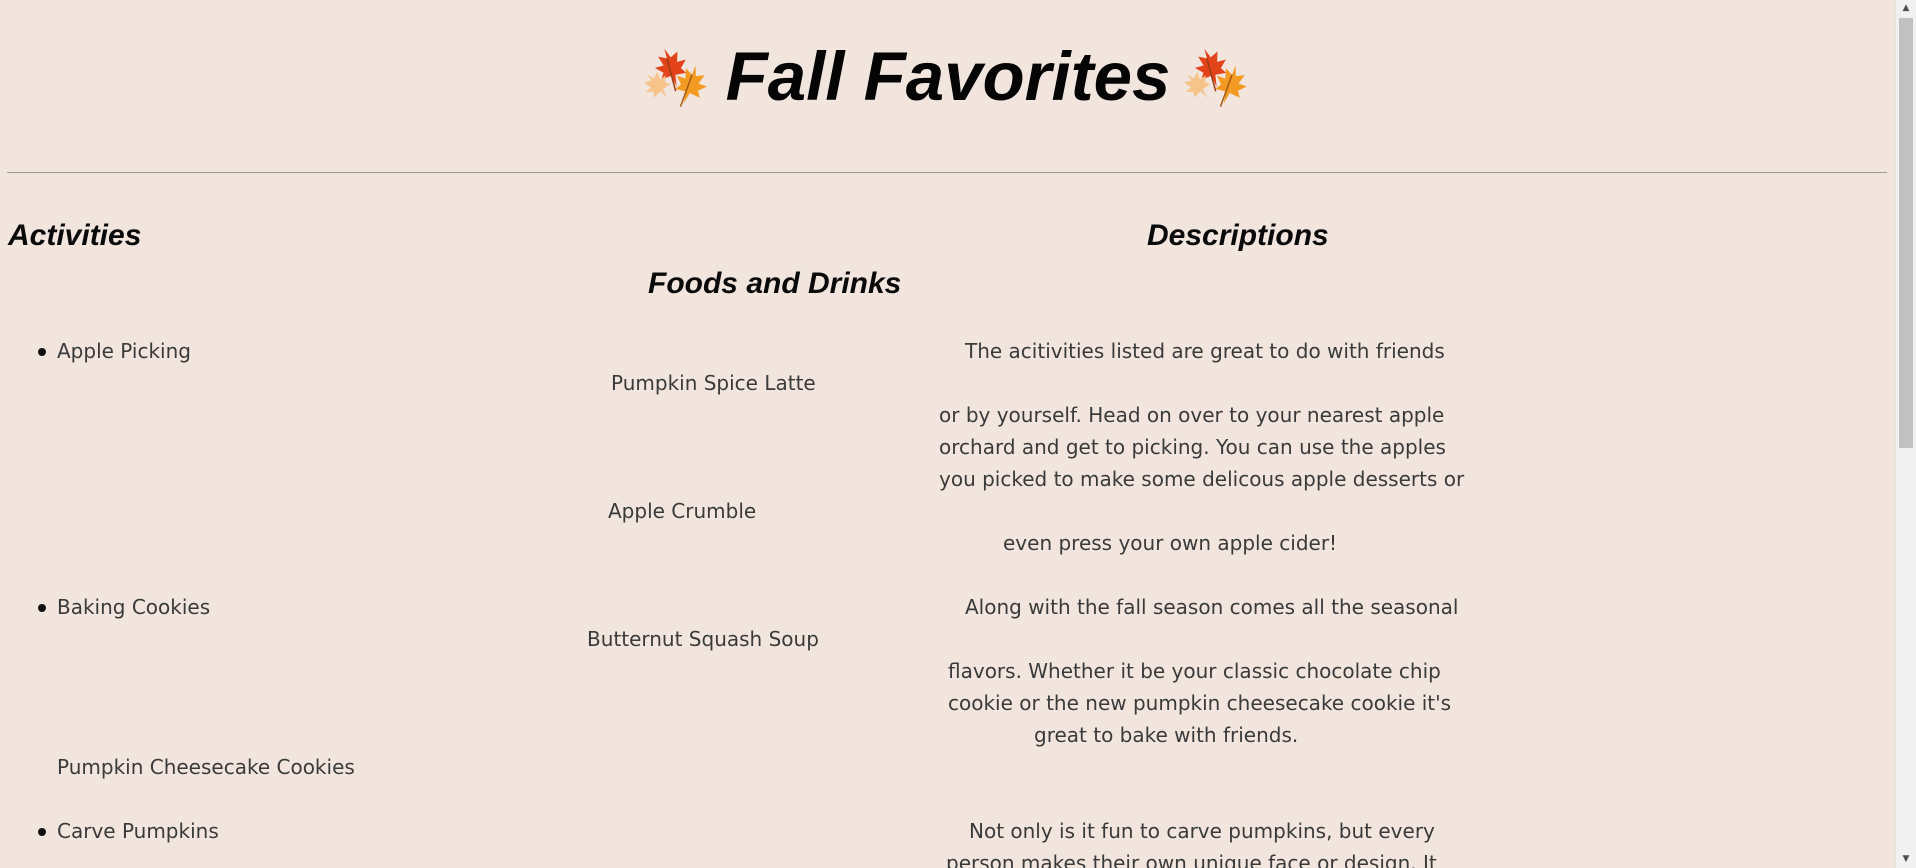 The image size is (1916, 868). I want to click on scroll-down-icon: ▼, so click(1906, 859).